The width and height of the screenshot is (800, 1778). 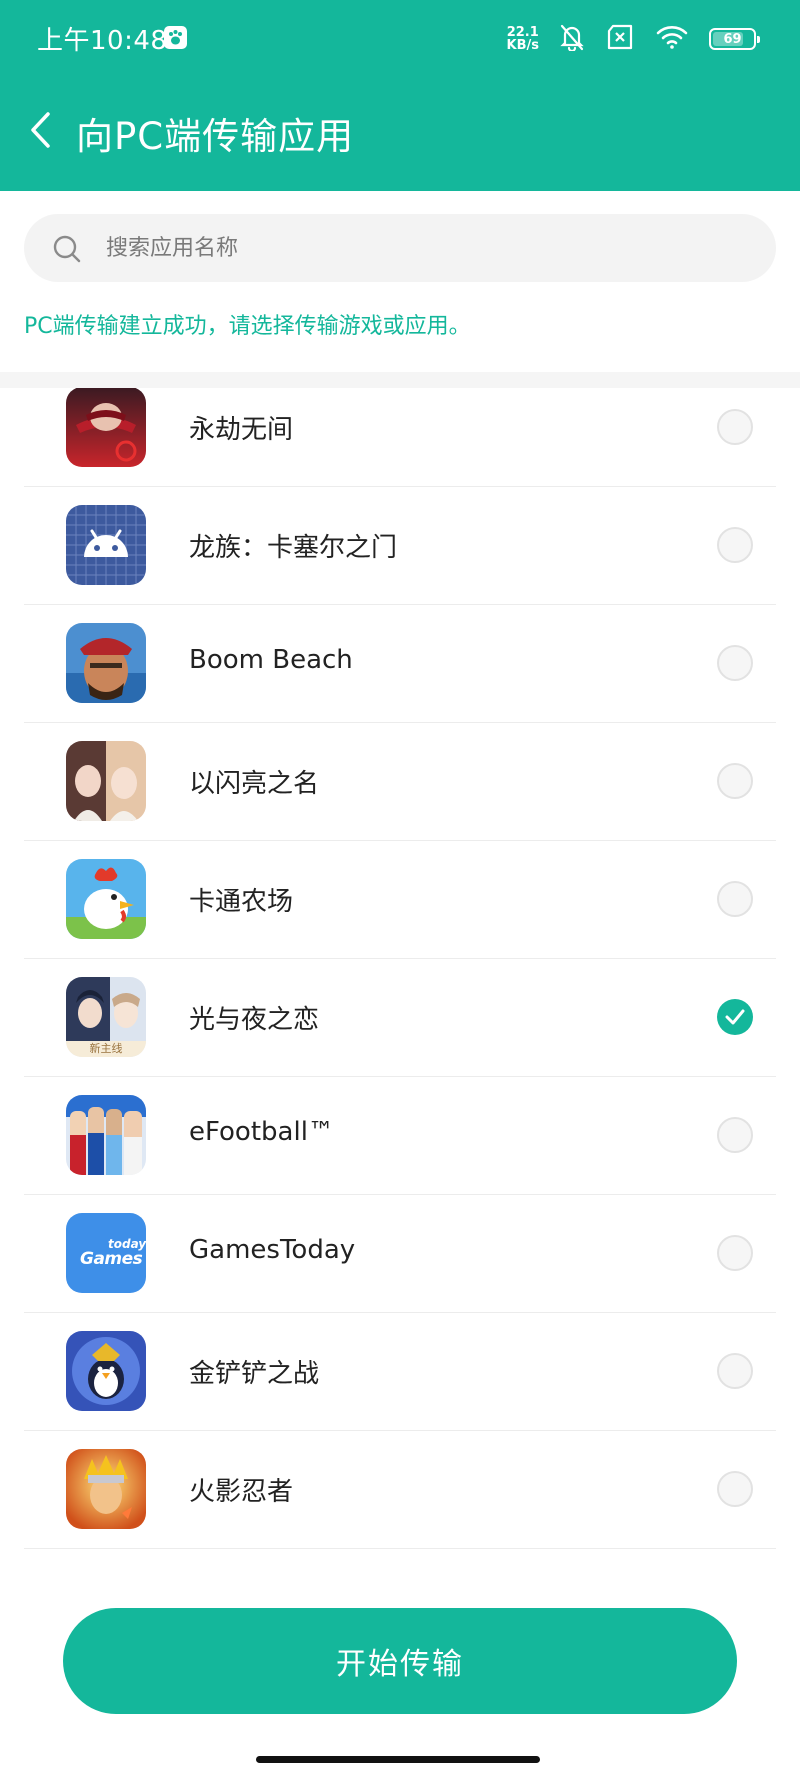 I want to click on app-list-item: 以闪亮之名, so click(x=400, y=782).